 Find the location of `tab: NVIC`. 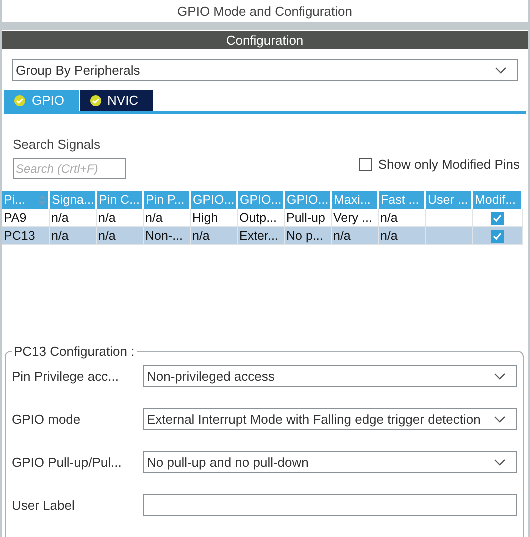

tab: NVIC is located at coordinates (116, 100).